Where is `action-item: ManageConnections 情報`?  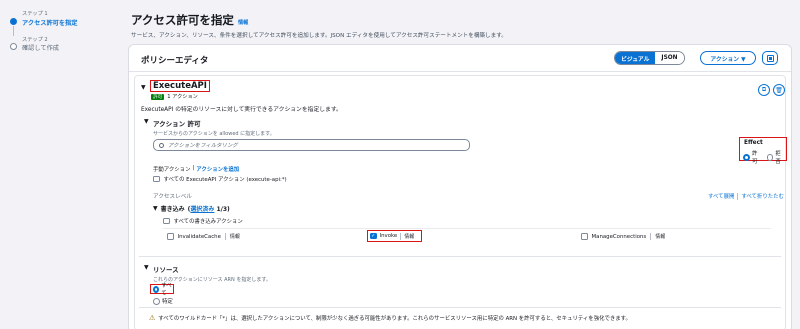 action-item: ManageConnections 情報 is located at coordinates (623, 236).